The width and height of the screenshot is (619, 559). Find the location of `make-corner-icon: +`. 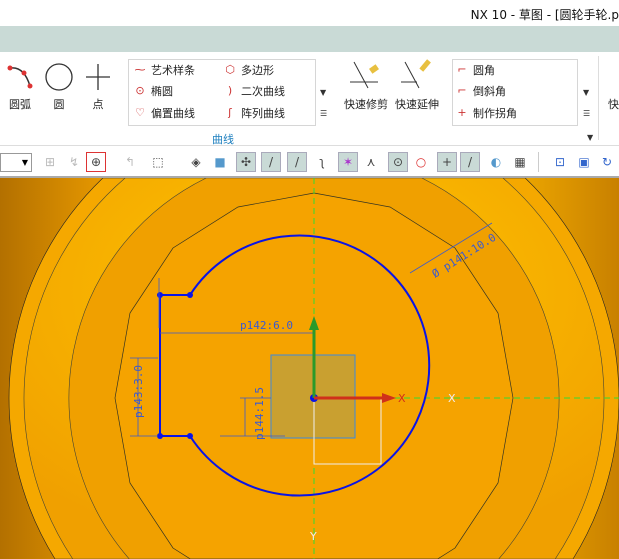

make-corner-icon: + is located at coordinates (462, 112).